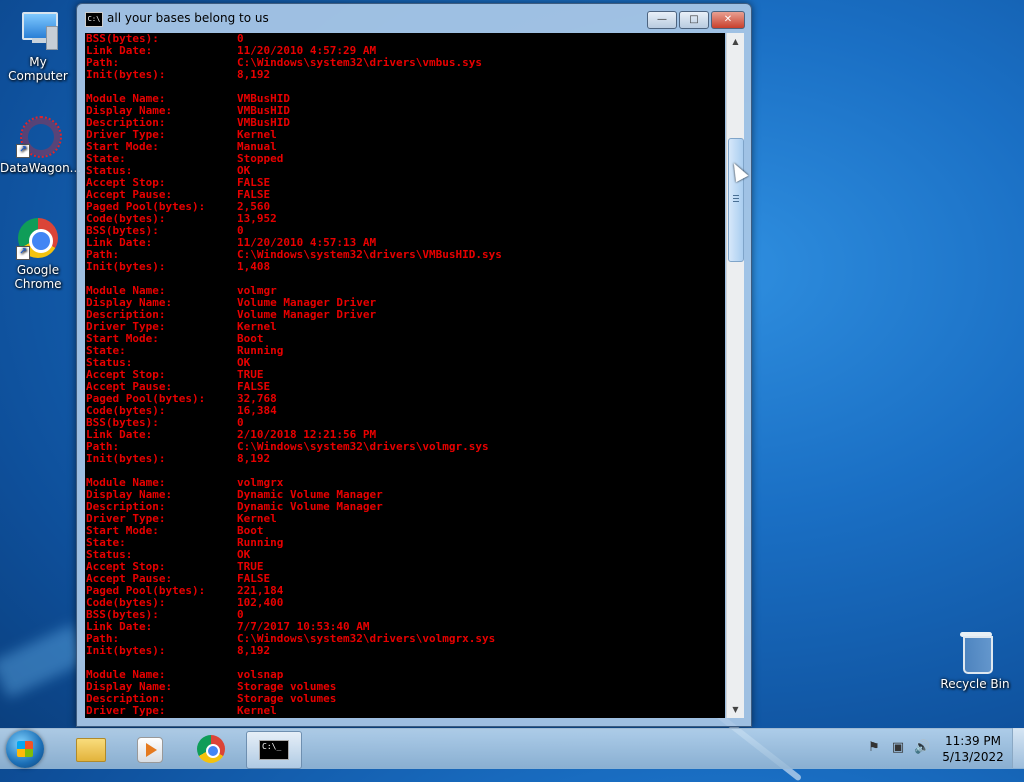  What do you see at coordinates (366, 638) in the screenshot?
I see `console-line-value: C:\Windows\system32\drivers\volmgrx.sys` at bounding box center [366, 638].